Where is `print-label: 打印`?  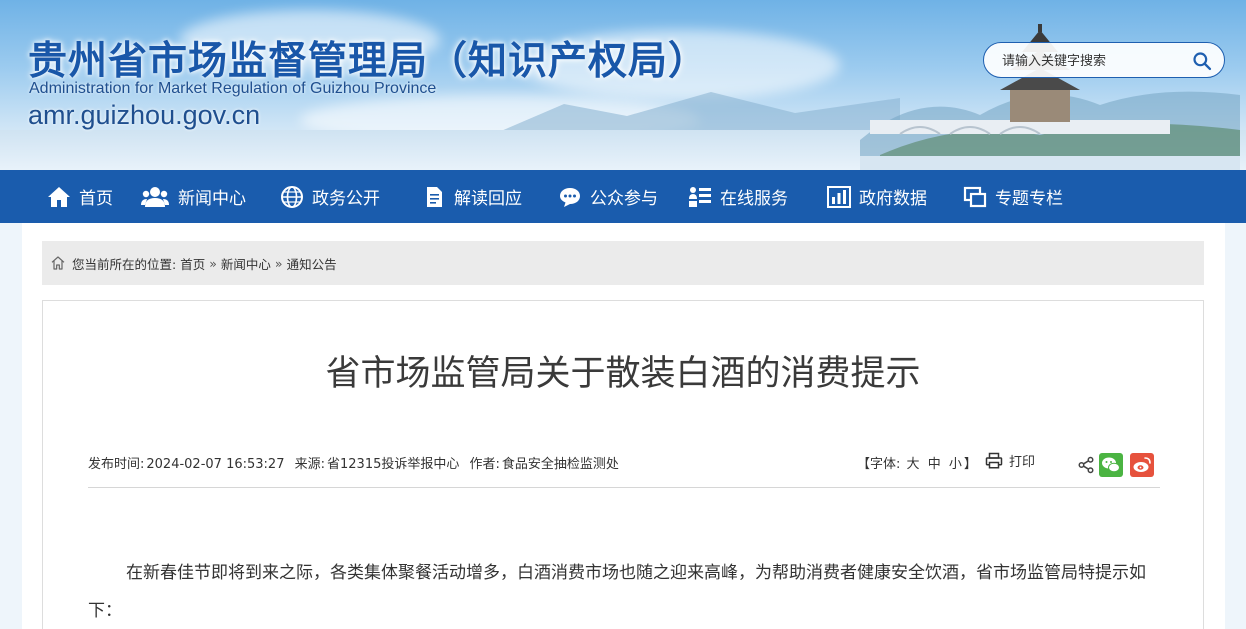 print-label: 打印 is located at coordinates (1022, 462).